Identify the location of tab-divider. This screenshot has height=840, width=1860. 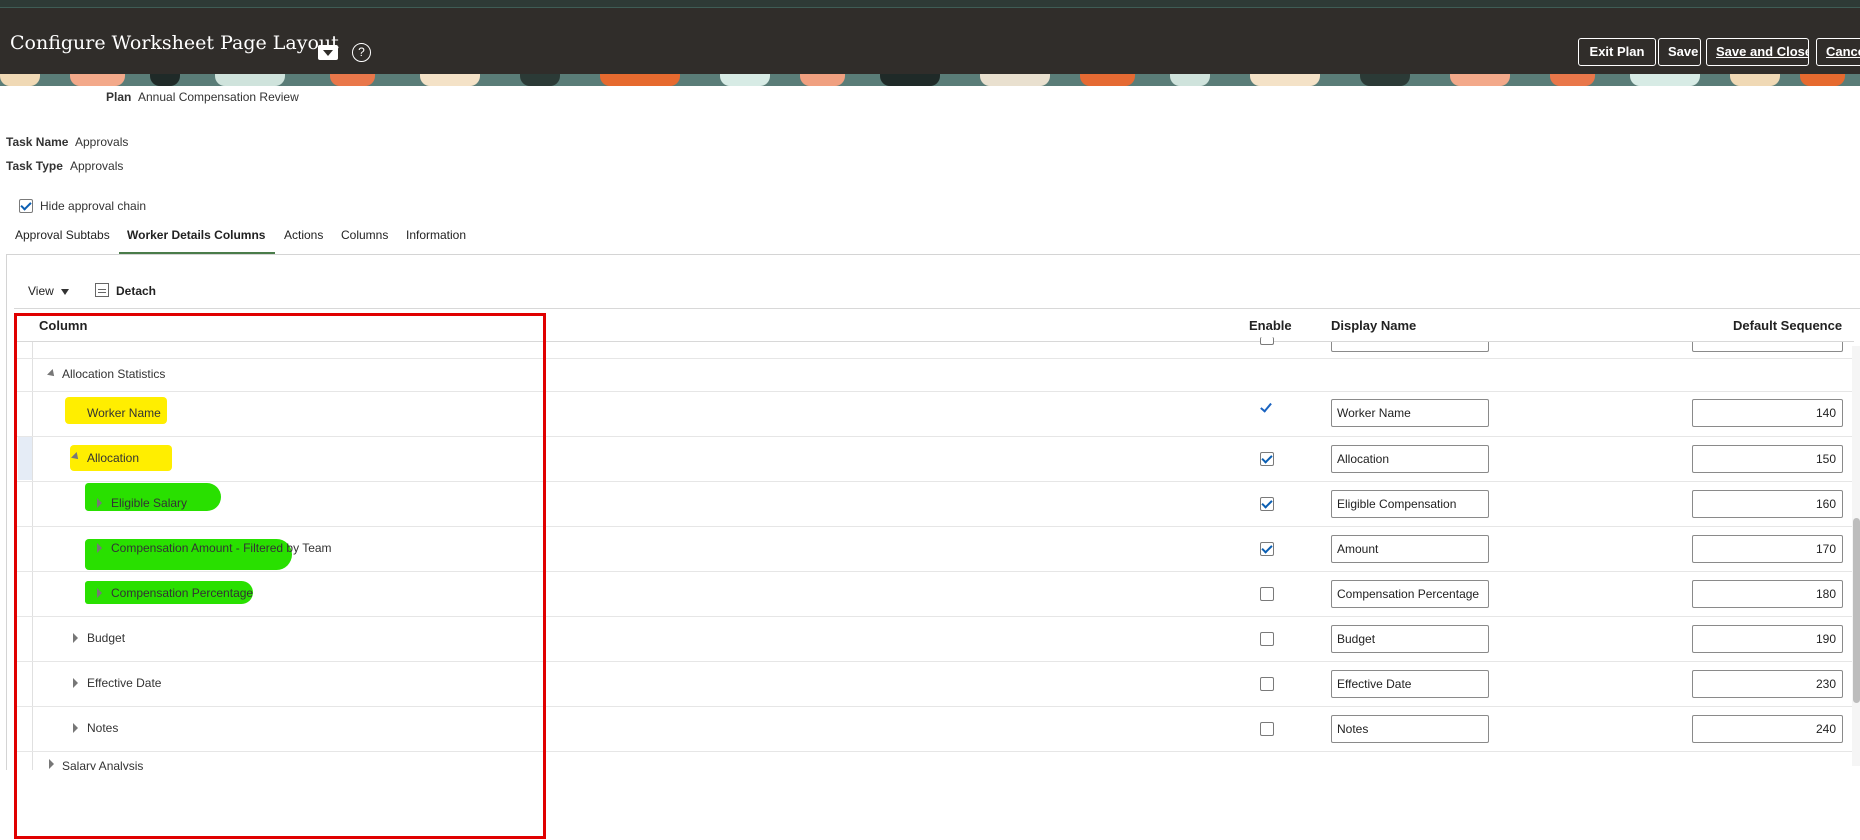
(933, 254).